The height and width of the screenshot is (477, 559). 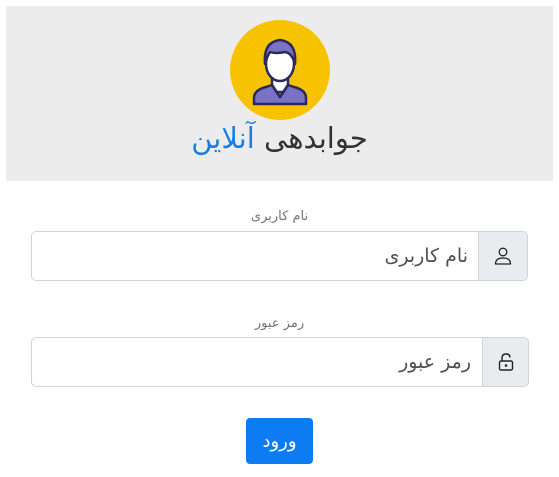 What do you see at coordinates (279, 216) in the screenshot?
I see `username-label: نام کاربری` at bounding box center [279, 216].